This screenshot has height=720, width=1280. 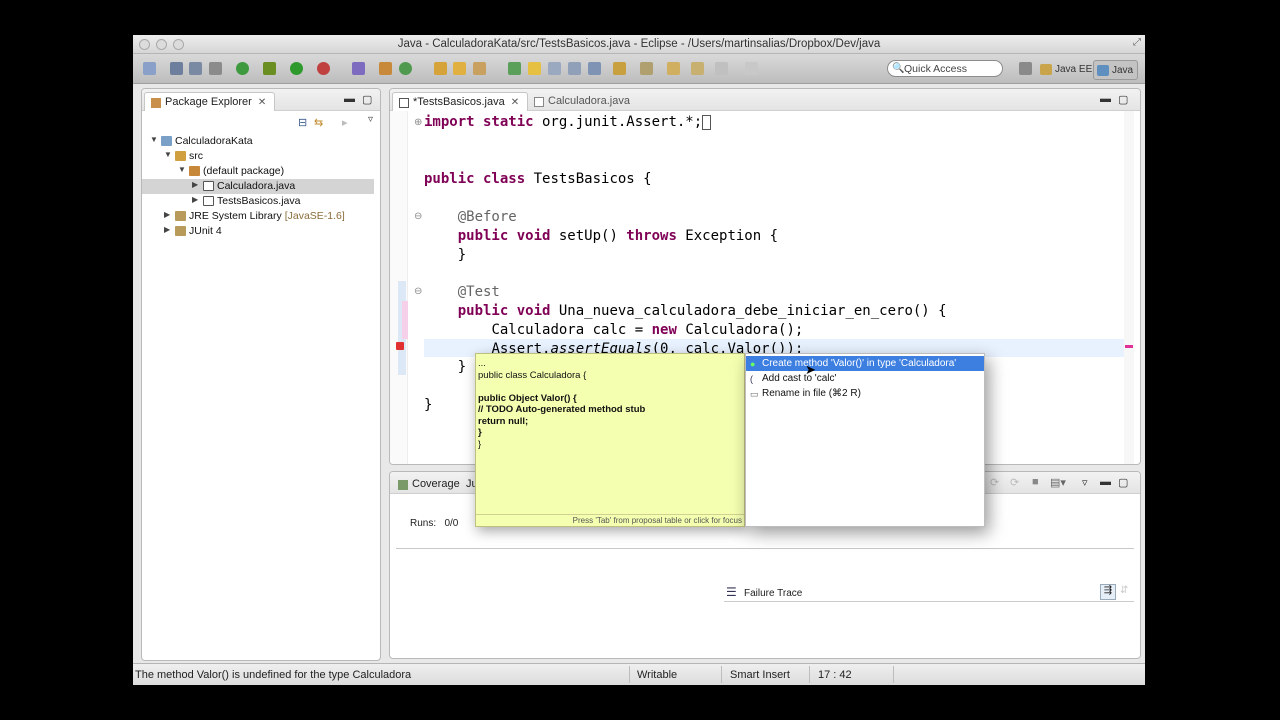 What do you see at coordinates (258, 231) in the screenshot?
I see `tree-item-junit: ▶ JUnit 4` at bounding box center [258, 231].